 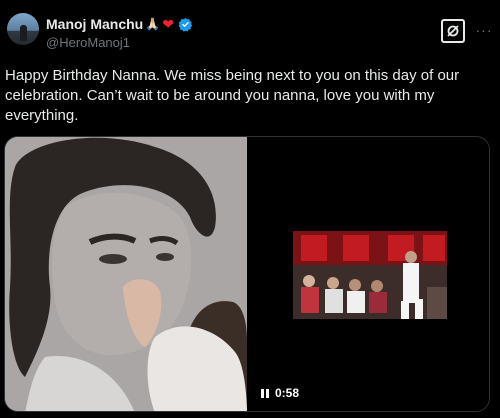 What do you see at coordinates (287, 393) in the screenshot?
I see `duration-label: 0:58` at bounding box center [287, 393].